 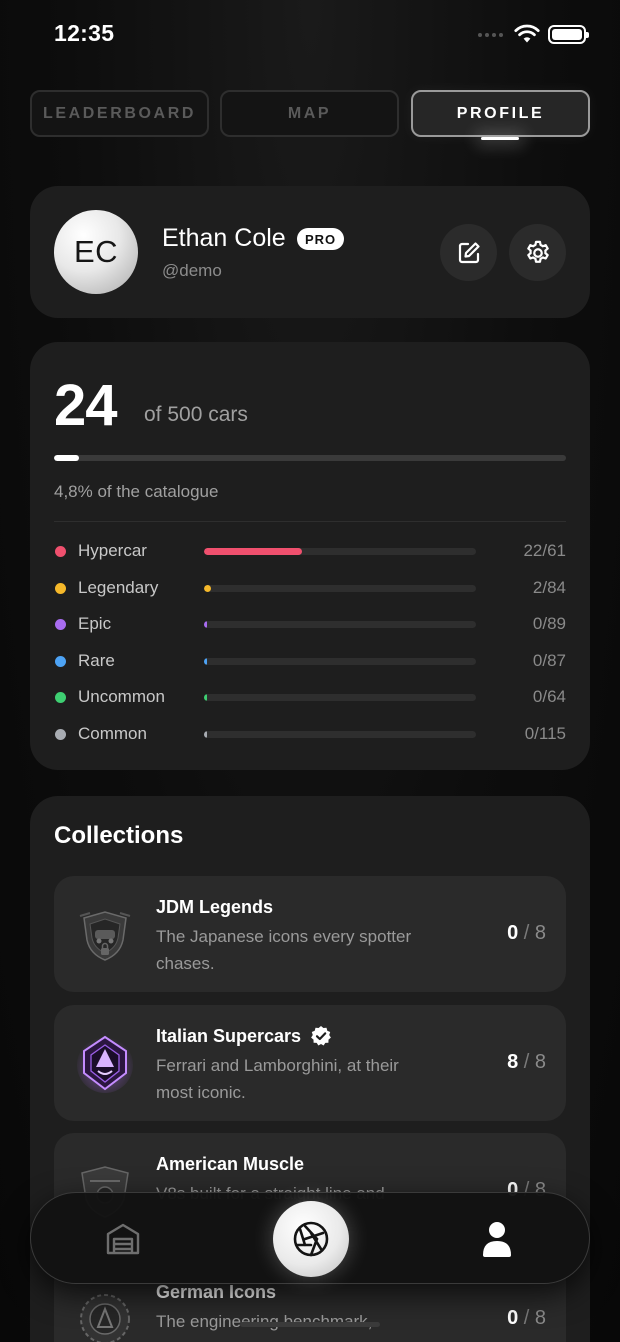 I want to click on rarity-row-rare: Rare 0/87, so click(x=310, y=662).